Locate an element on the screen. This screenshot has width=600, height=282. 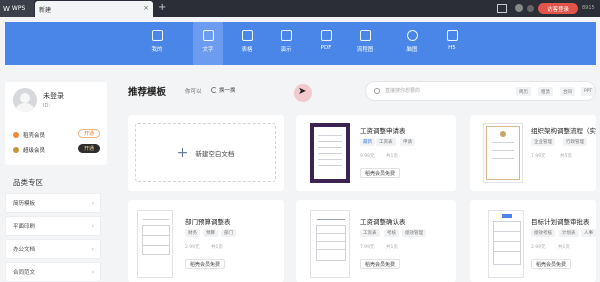
nav-pdf: PDF is located at coordinates (326, 43).